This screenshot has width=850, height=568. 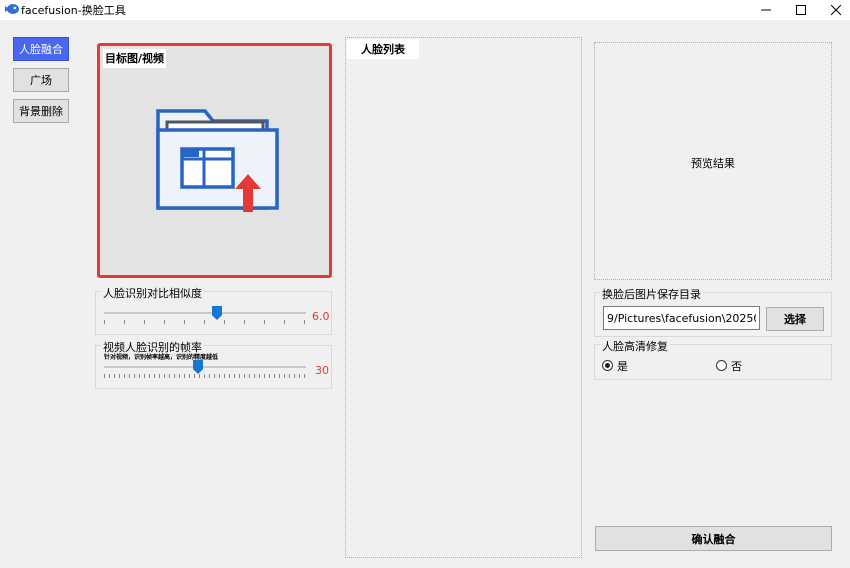 I want to click on nav-background-remove-button: 背景删除, so click(x=41, y=111).